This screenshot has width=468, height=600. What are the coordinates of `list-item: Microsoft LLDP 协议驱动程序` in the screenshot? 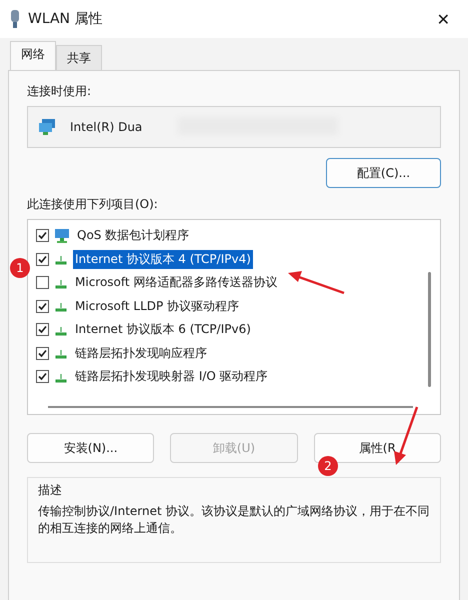 It's located at (157, 306).